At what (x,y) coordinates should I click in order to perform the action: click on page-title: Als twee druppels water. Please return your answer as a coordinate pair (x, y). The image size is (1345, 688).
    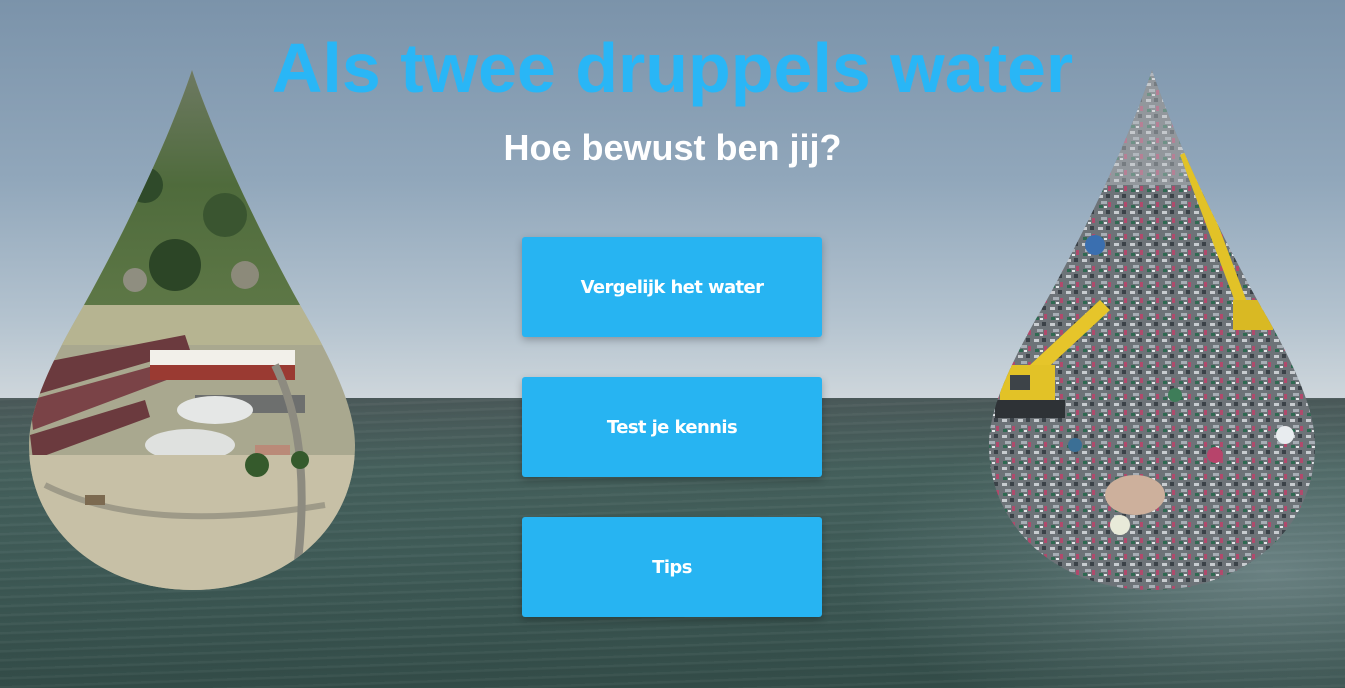
    Looking at the image, I should click on (672, 68).